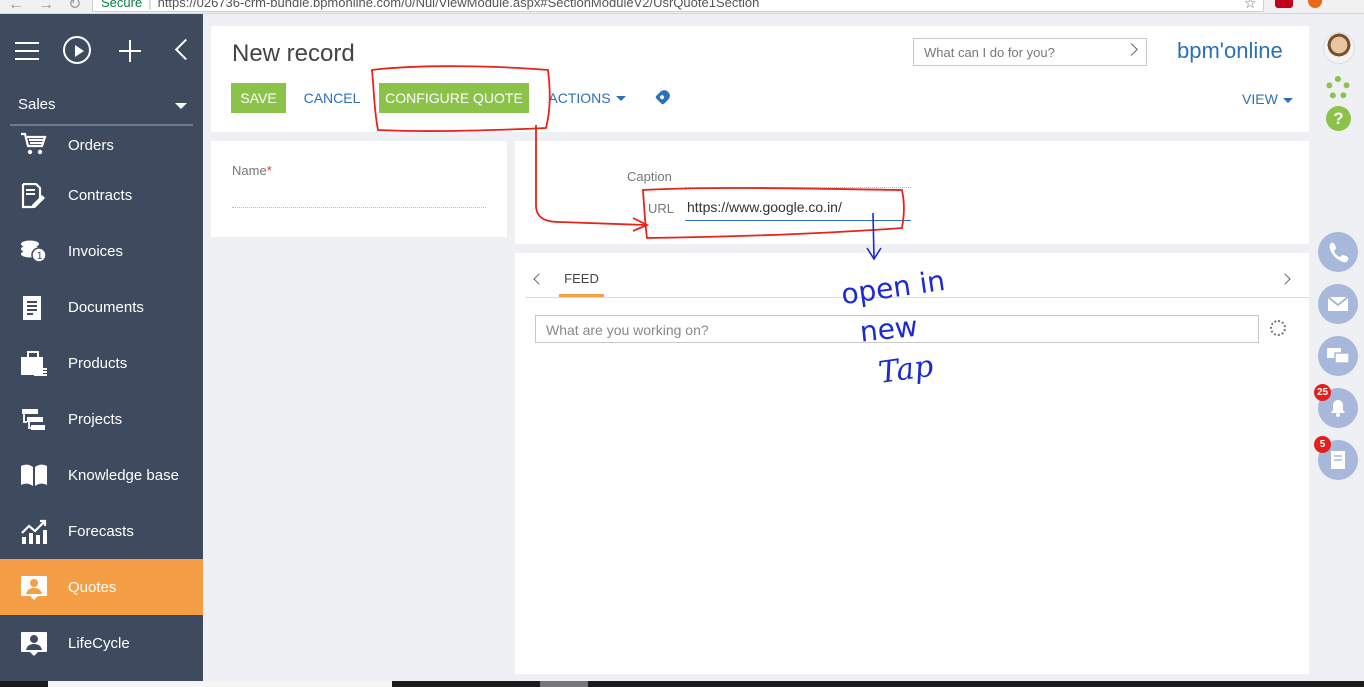 This screenshot has width=1364, height=687. Describe the element at coordinates (1338, 118) in the screenshot. I see `help-icon: ?` at that location.